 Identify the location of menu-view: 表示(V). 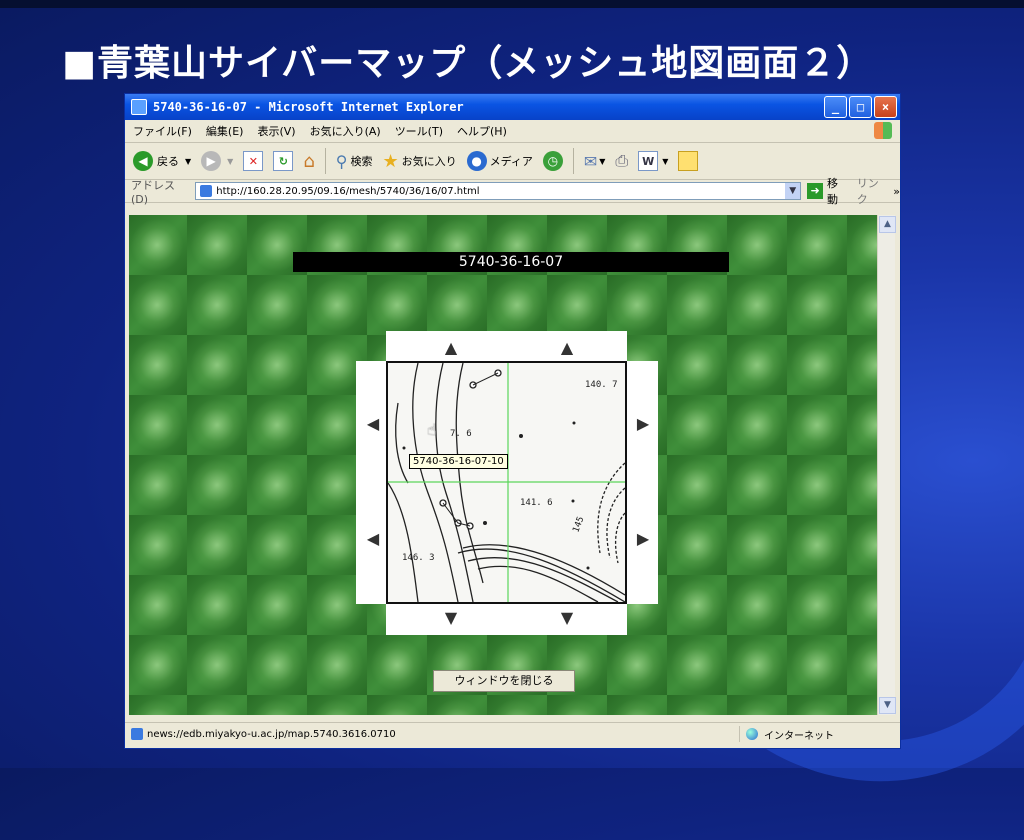
(276, 131).